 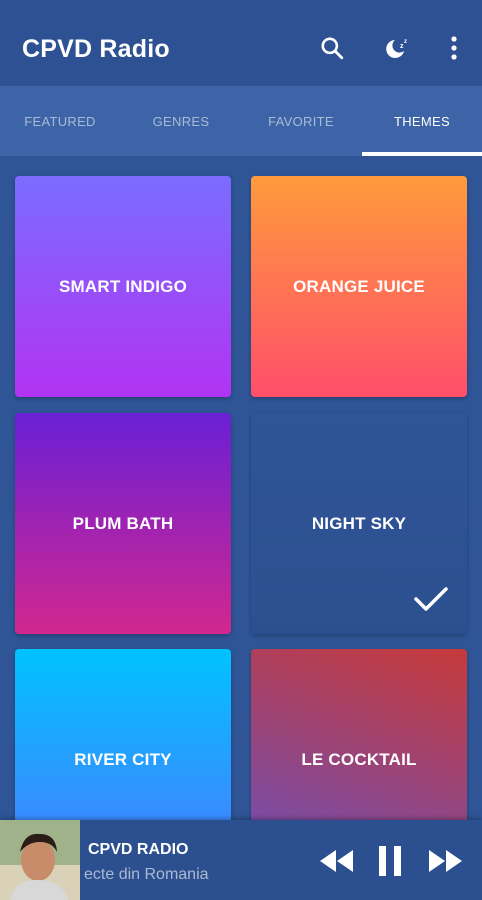 What do you see at coordinates (146, 874) in the screenshot?
I see `station-subtitle: ecte din Romania` at bounding box center [146, 874].